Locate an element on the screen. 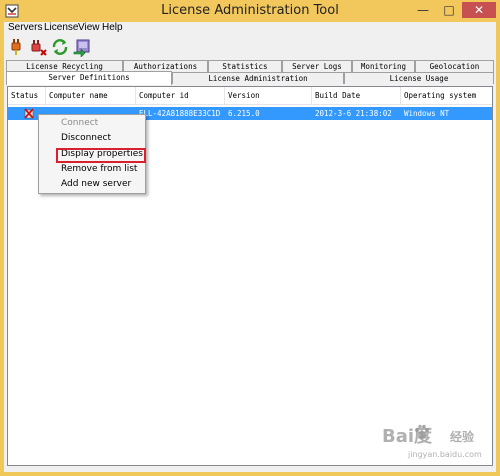 The height and width of the screenshot is (476, 500). watermark-logo: Bai度 is located at coordinates (407, 436).